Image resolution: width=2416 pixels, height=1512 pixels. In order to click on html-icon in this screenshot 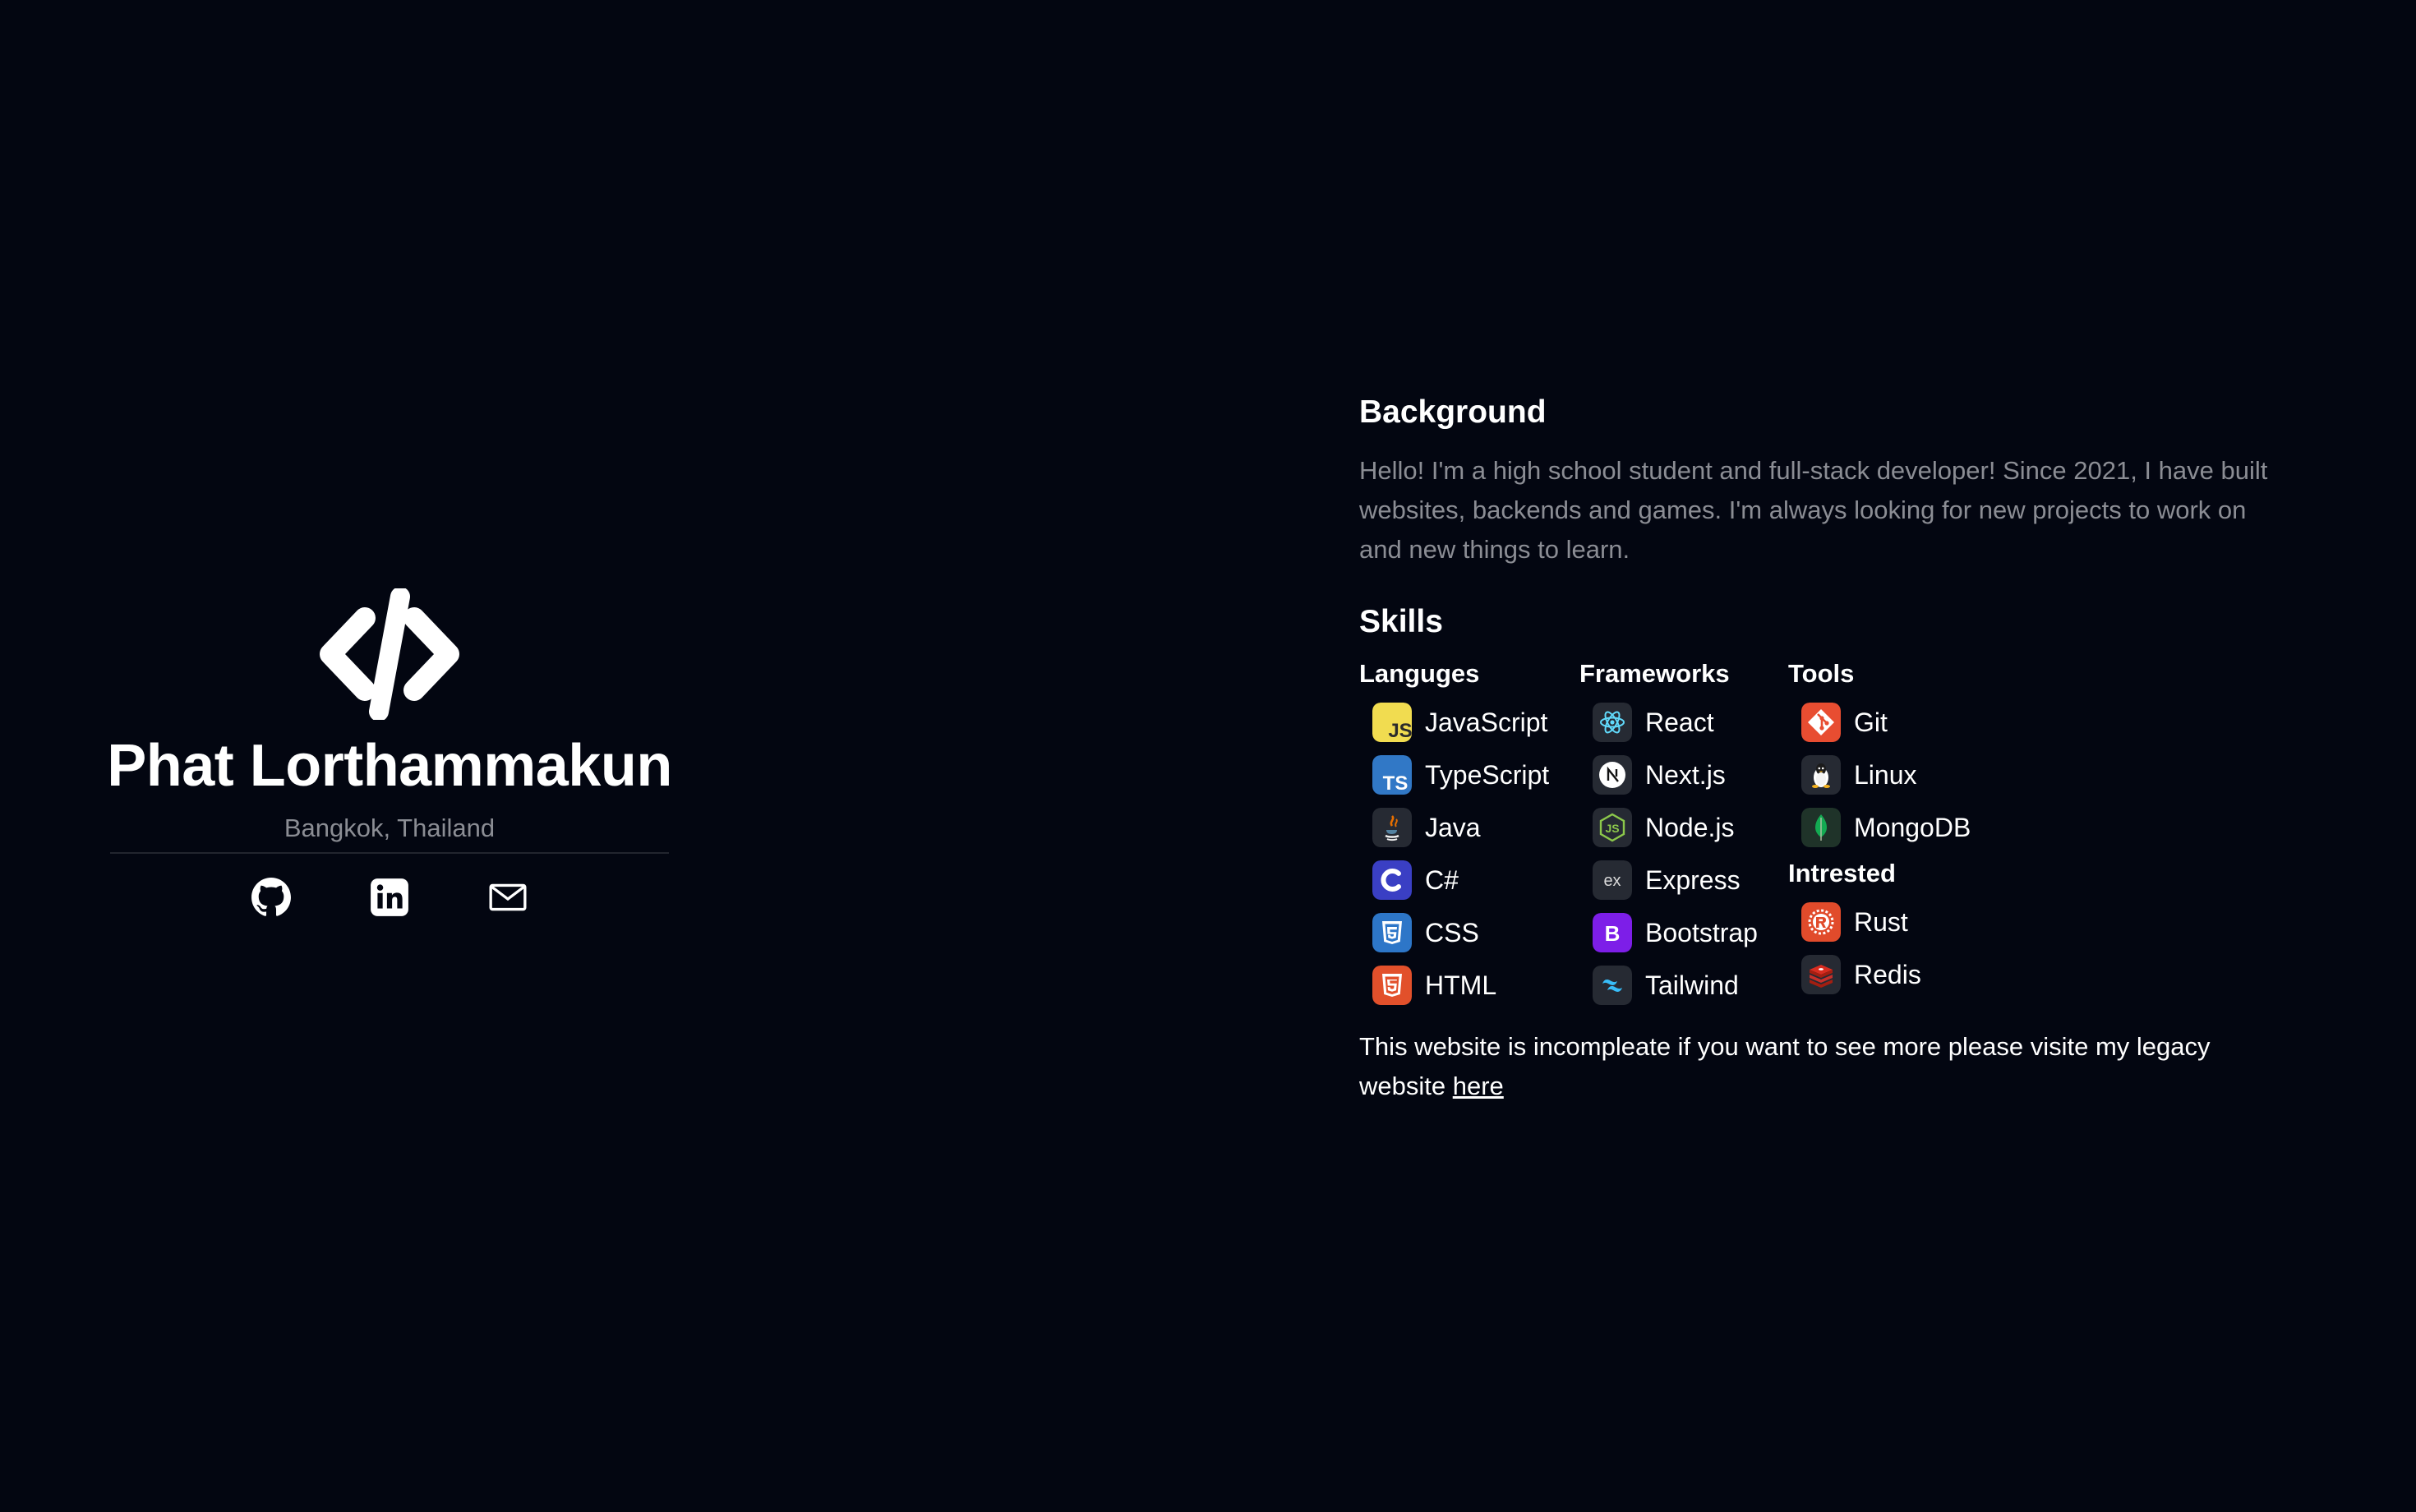, I will do `click(1392, 985)`.